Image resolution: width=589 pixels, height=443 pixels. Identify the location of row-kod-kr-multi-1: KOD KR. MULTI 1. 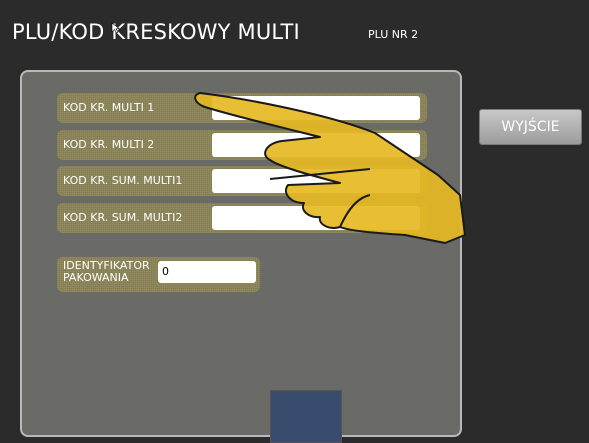
(242, 108).